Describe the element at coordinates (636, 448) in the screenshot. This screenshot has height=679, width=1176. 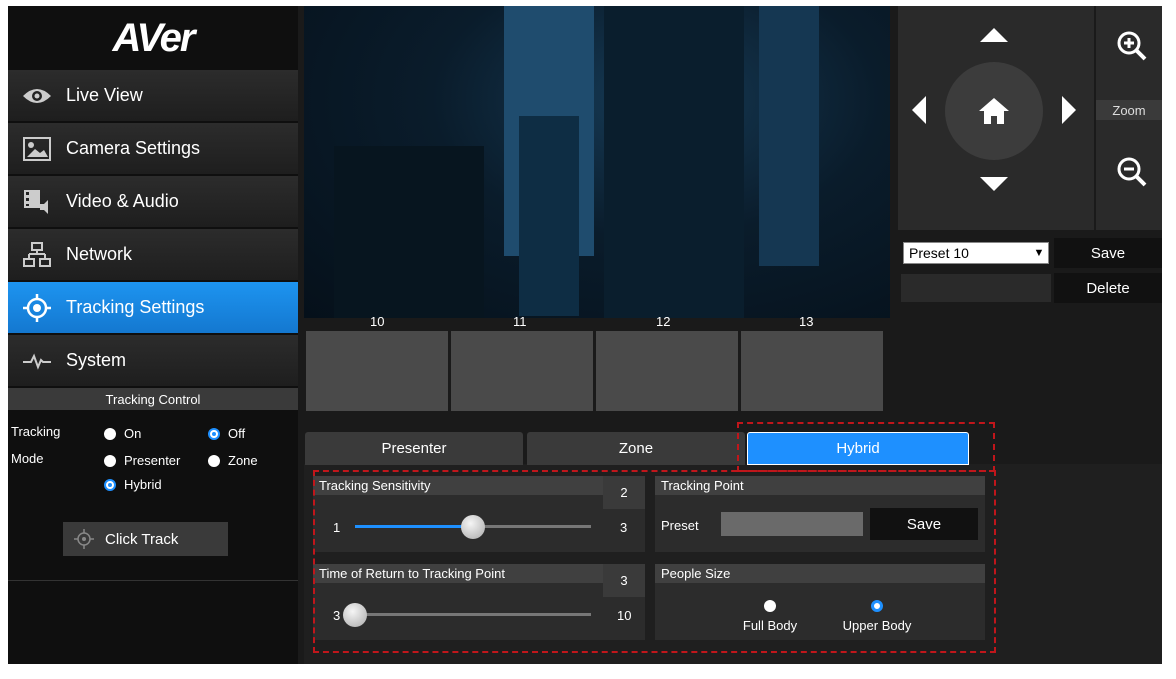
I see `tab-zone: Zone` at that location.